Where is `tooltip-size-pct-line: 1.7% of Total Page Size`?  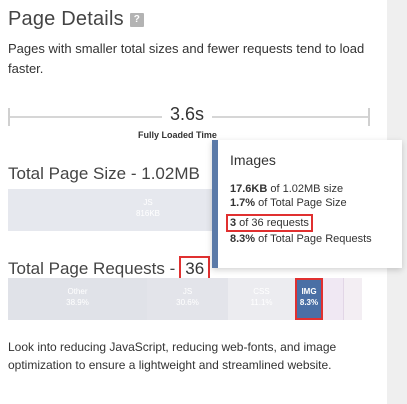 tooltip-size-pct-line: 1.7% of Total Page Size is located at coordinates (310, 203).